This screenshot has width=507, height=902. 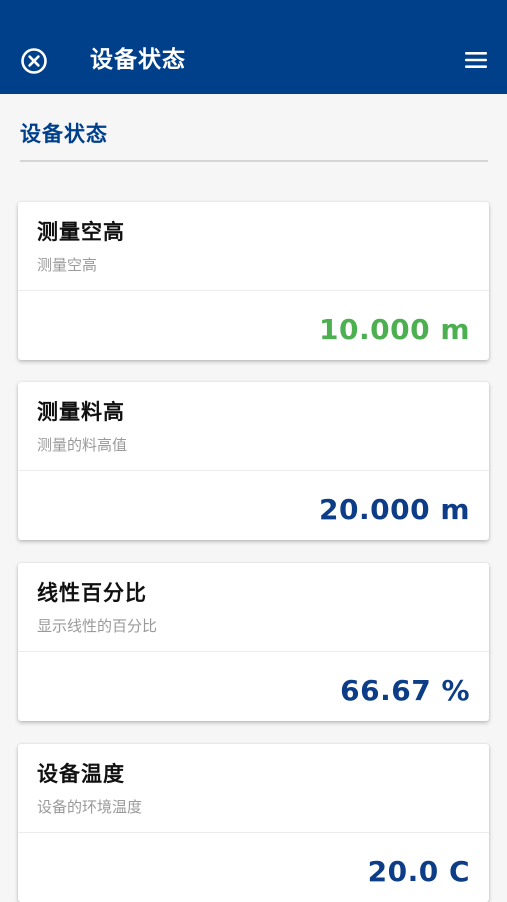 What do you see at coordinates (67, 265) in the screenshot?
I see `card-subtitle: 测量空高` at bounding box center [67, 265].